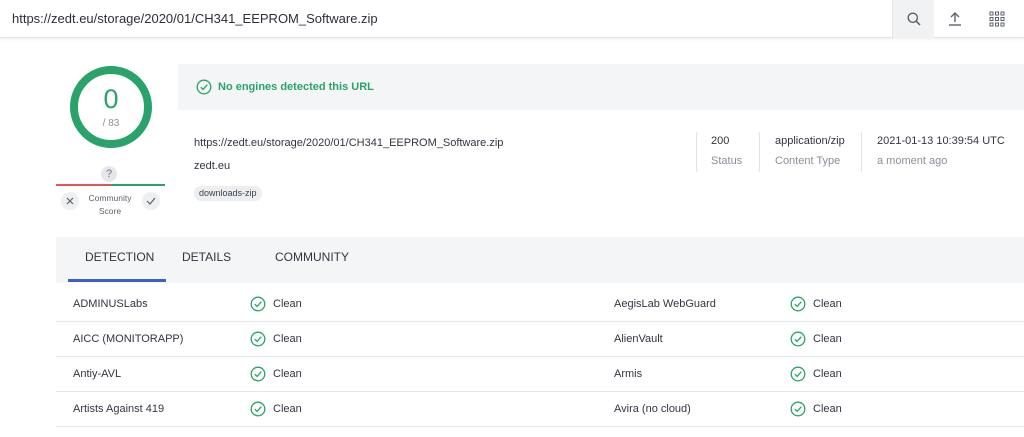 This screenshot has width=1024, height=437. I want to click on detection-count: 0, so click(111, 99).